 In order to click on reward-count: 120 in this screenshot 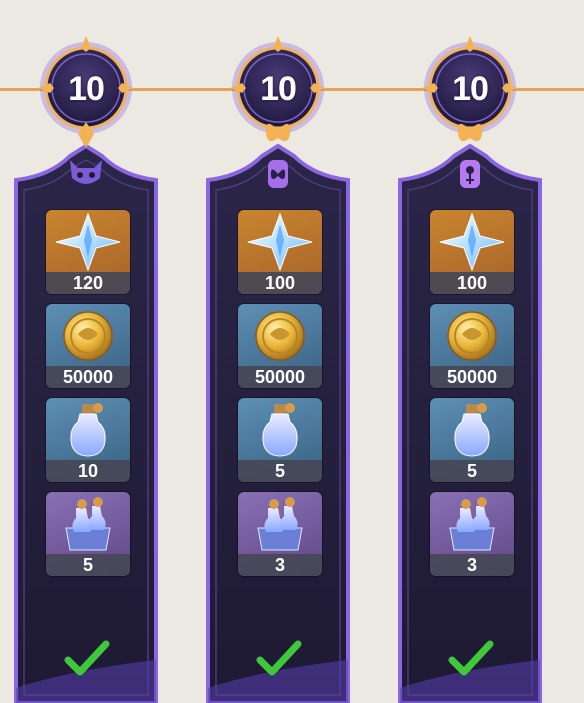, I will do `click(88, 283)`.